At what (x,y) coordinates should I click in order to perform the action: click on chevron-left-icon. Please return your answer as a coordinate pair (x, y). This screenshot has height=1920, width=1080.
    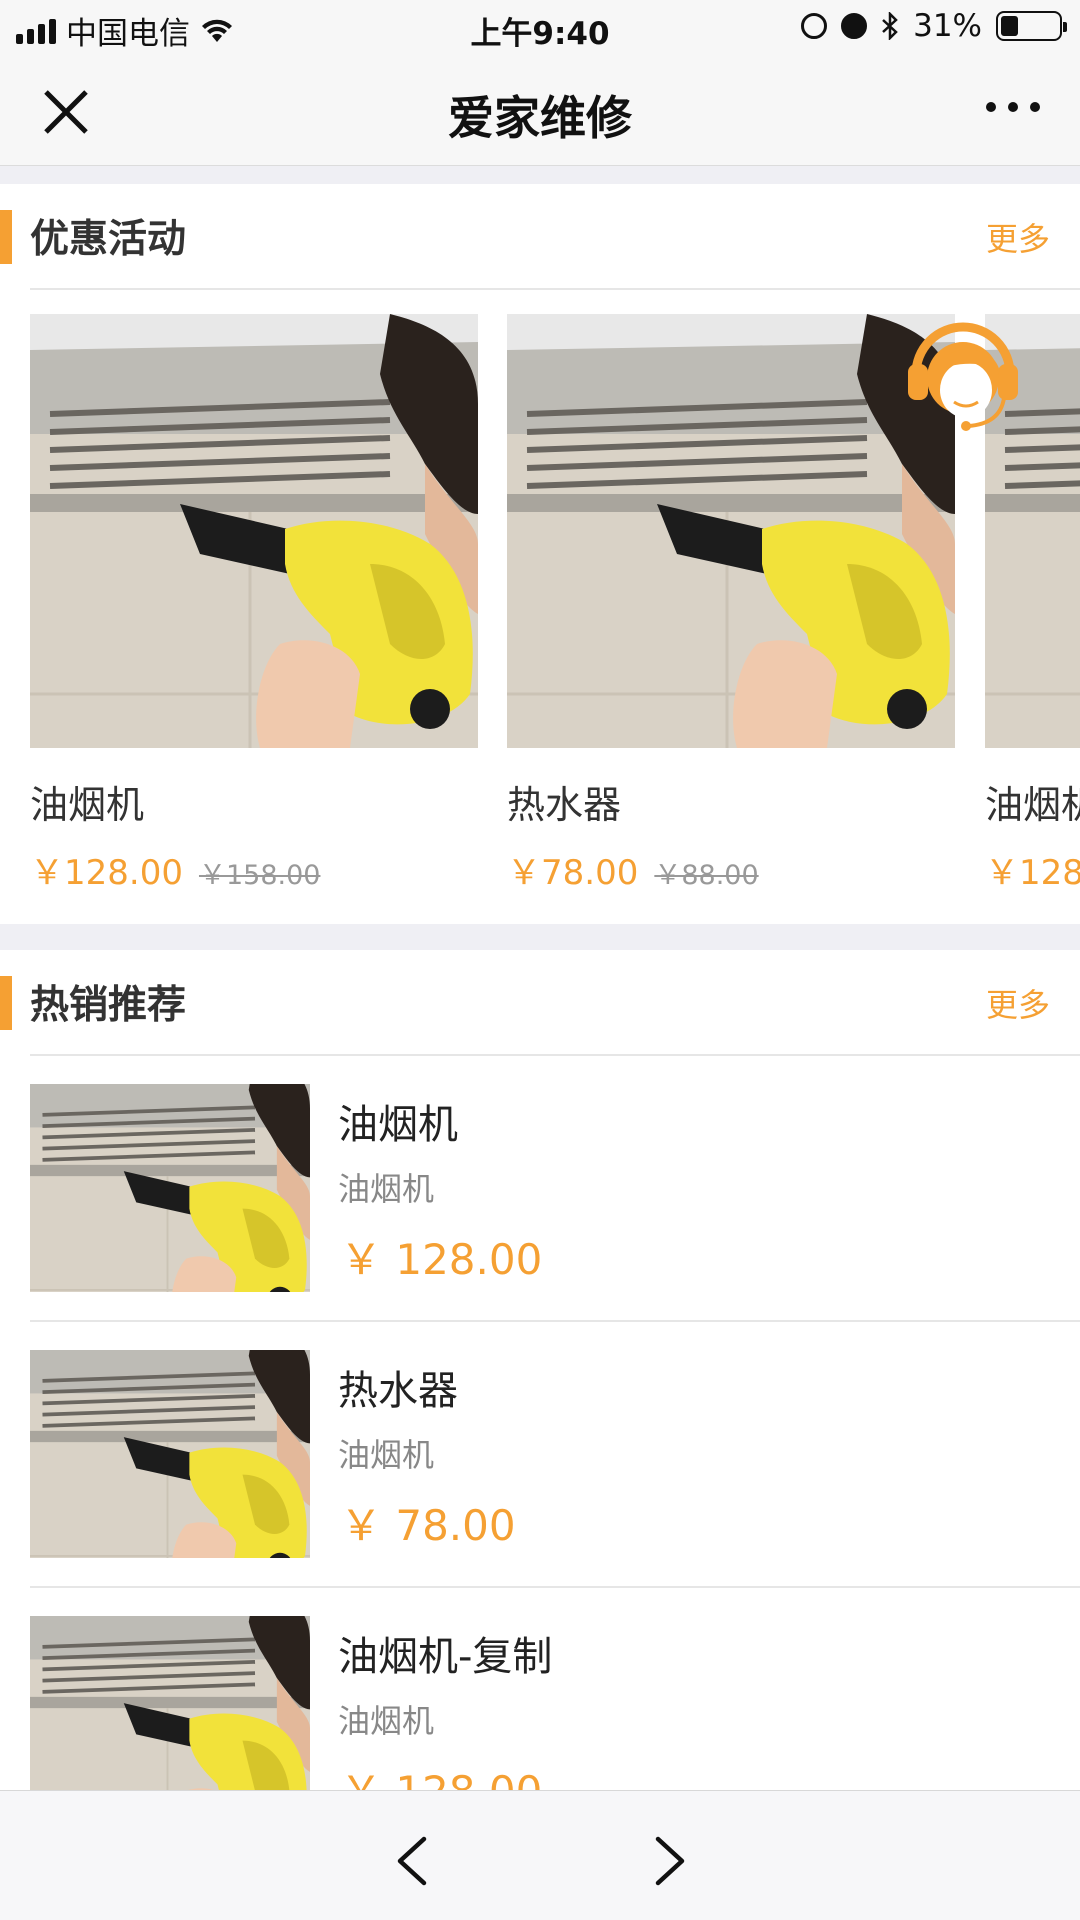
    Looking at the image, I should click on (413, 1861).